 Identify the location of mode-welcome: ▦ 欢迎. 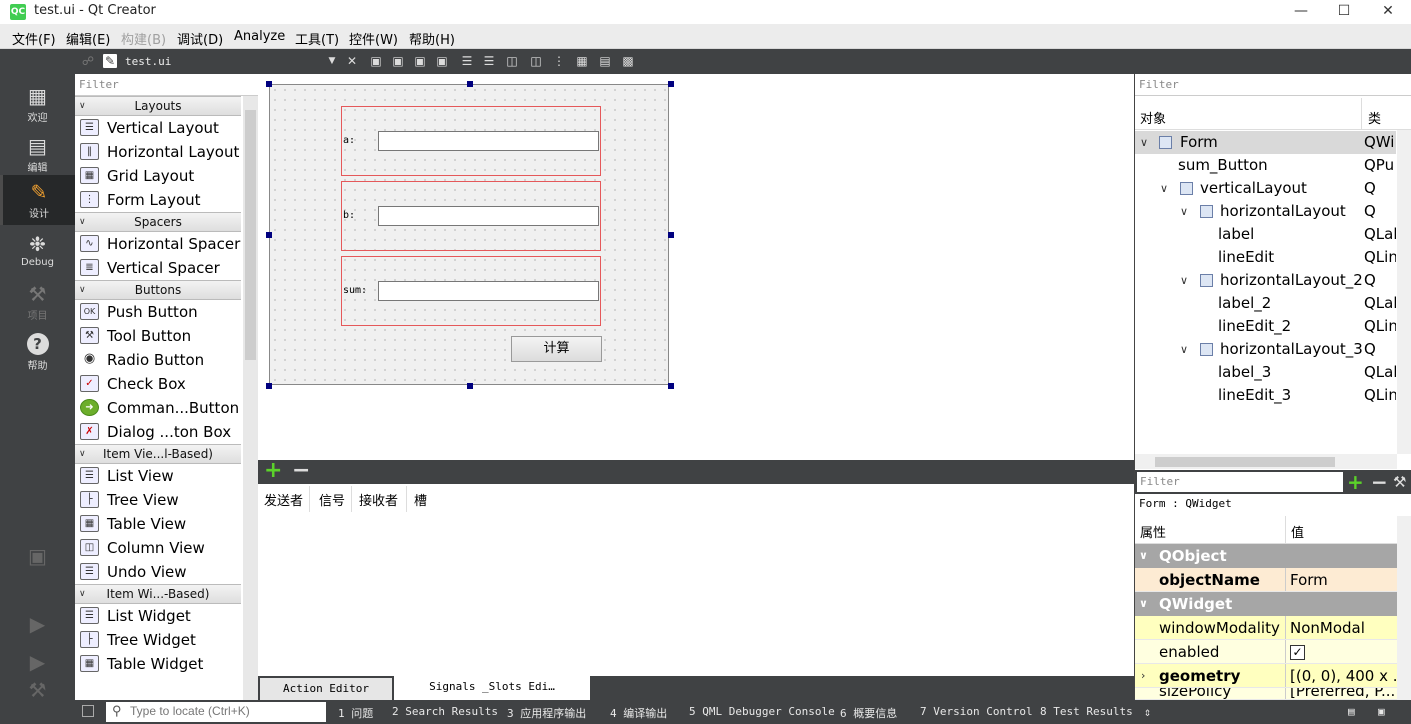
(37, 104).